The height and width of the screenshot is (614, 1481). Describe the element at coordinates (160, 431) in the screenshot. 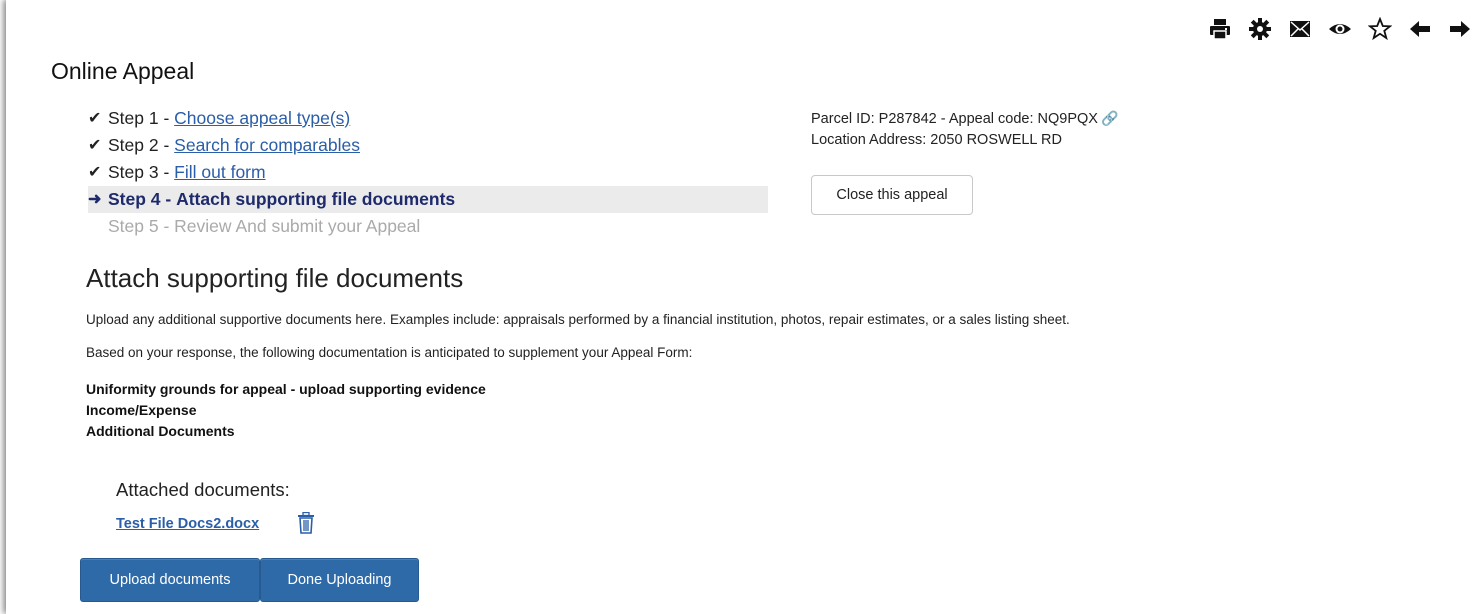

I see `document-item: Additional Documents` at that location.